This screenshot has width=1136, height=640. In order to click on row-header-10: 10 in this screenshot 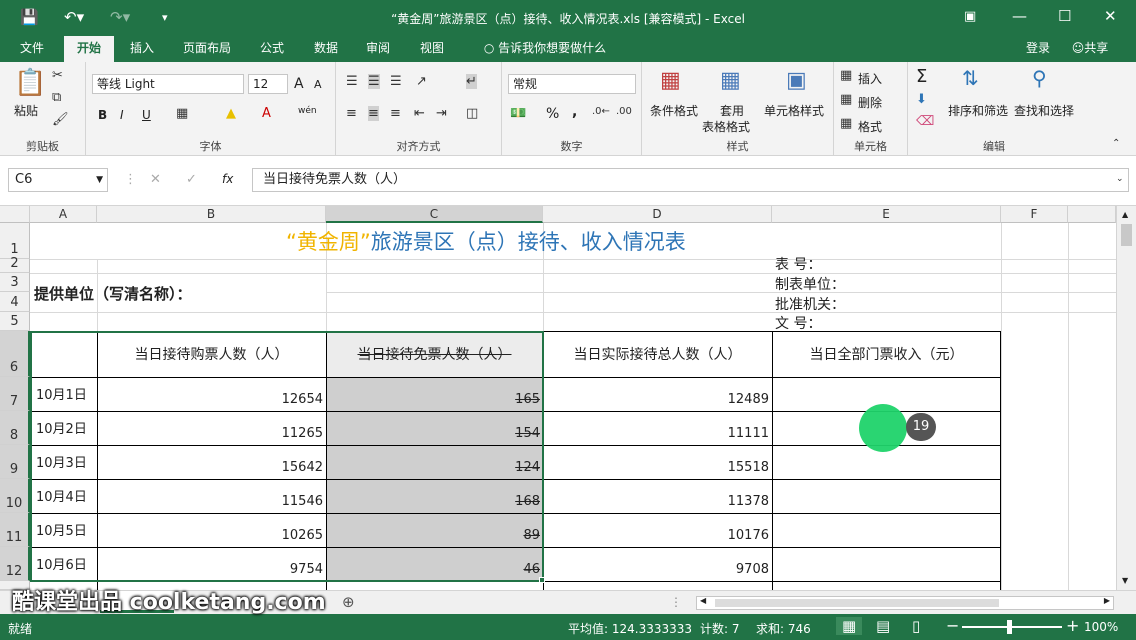, I will do `click(15, 496)`.